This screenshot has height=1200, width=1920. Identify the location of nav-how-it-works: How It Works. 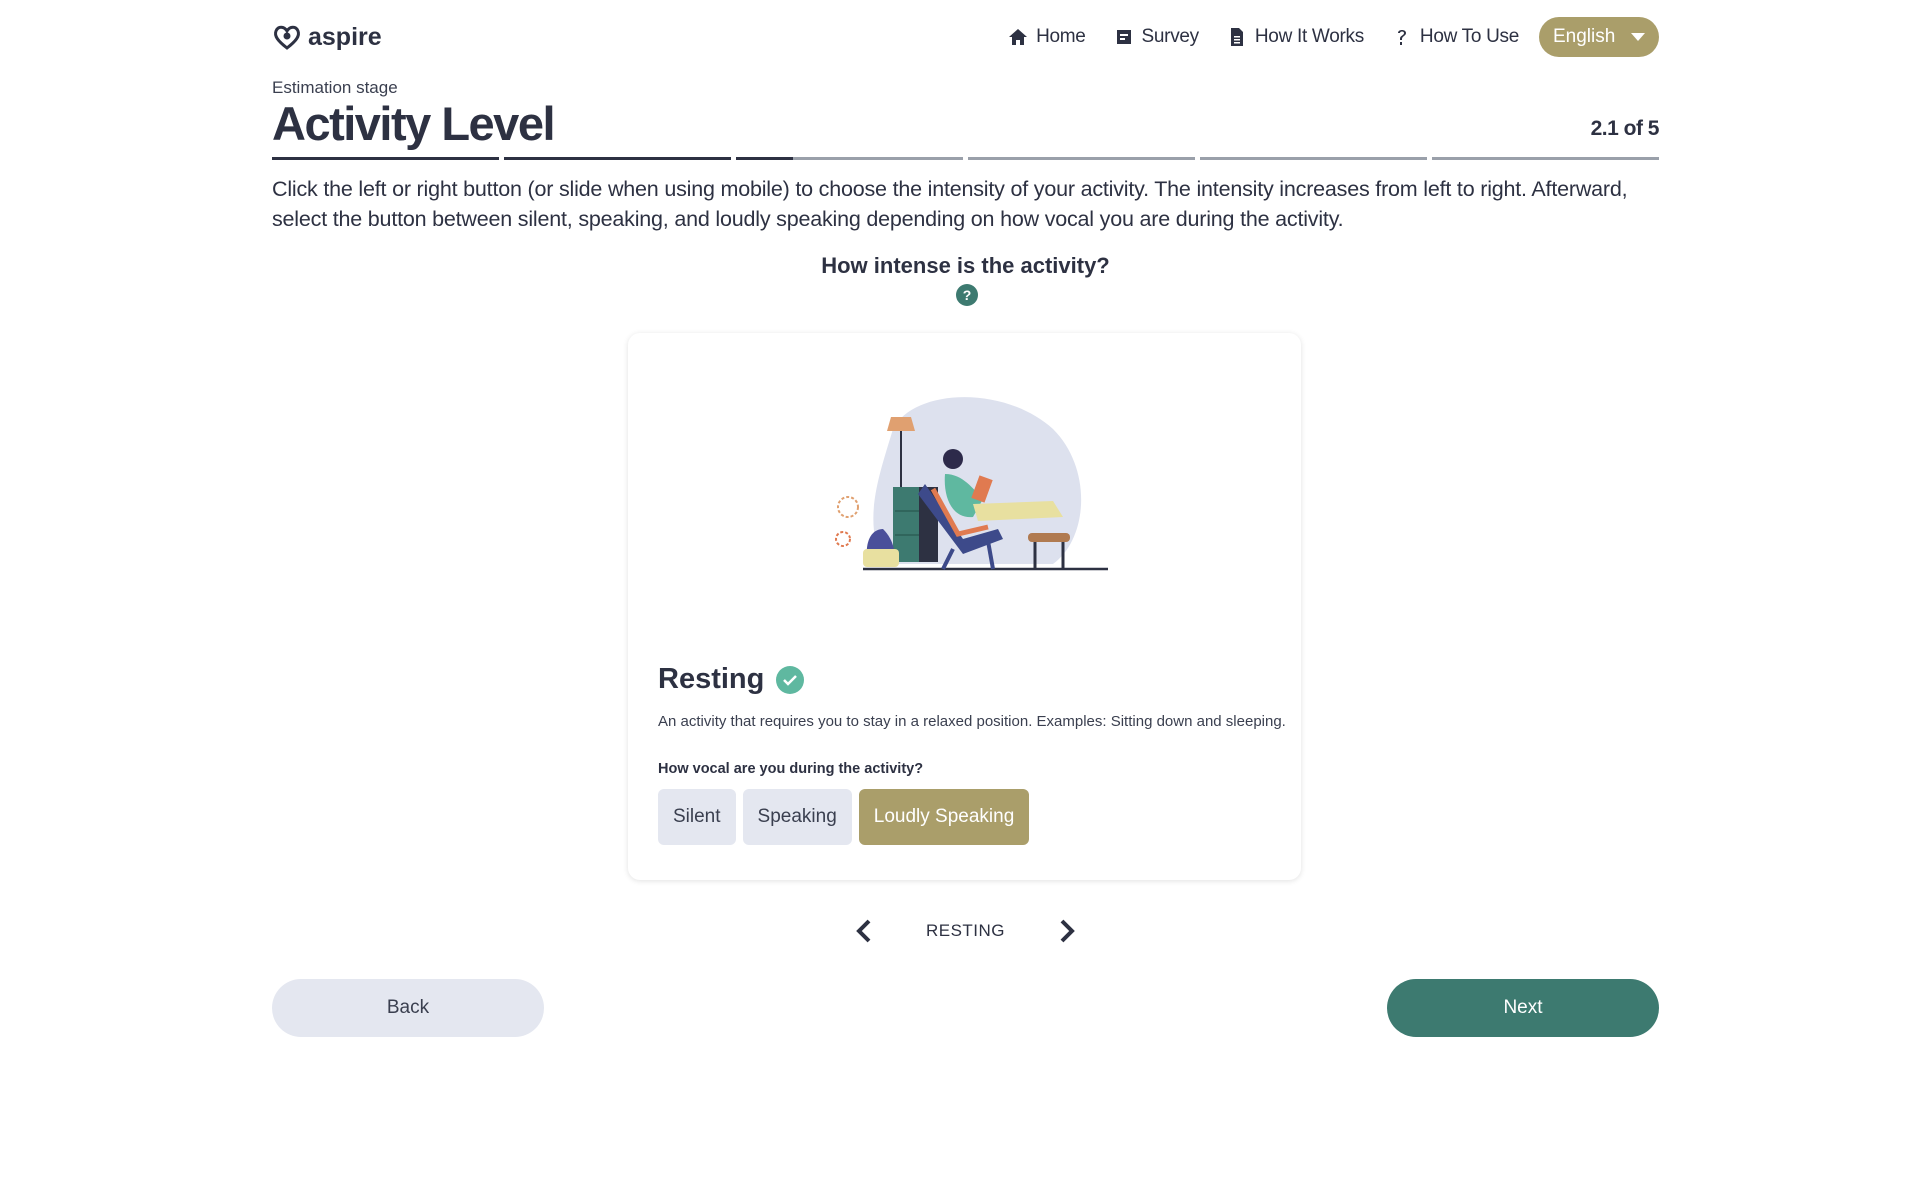
(1295, 37).